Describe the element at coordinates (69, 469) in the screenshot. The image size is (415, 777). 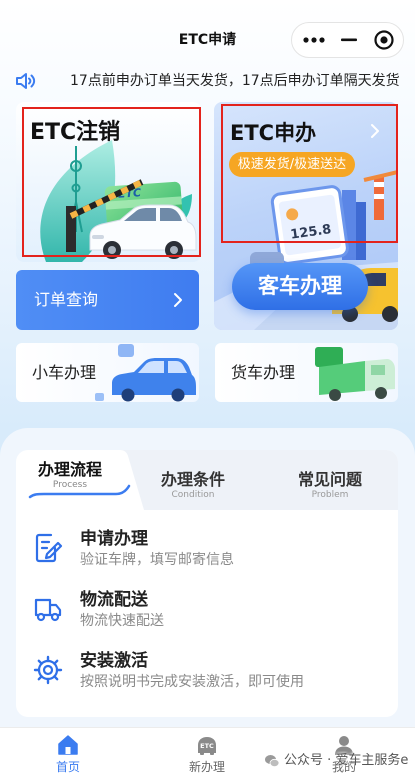
I see `tab-process-label: 办理流程` at that location.